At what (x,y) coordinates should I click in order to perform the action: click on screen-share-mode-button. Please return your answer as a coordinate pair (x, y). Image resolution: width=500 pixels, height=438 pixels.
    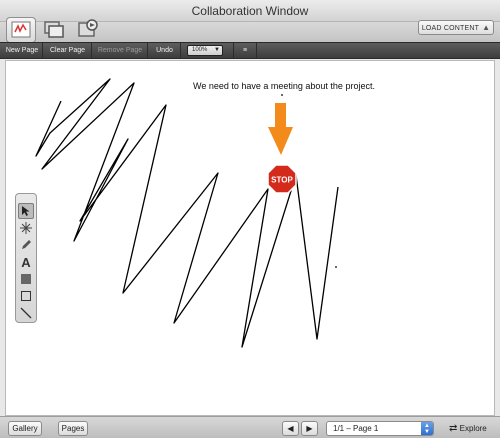
    Looking at the image, I should click on (55, 30).